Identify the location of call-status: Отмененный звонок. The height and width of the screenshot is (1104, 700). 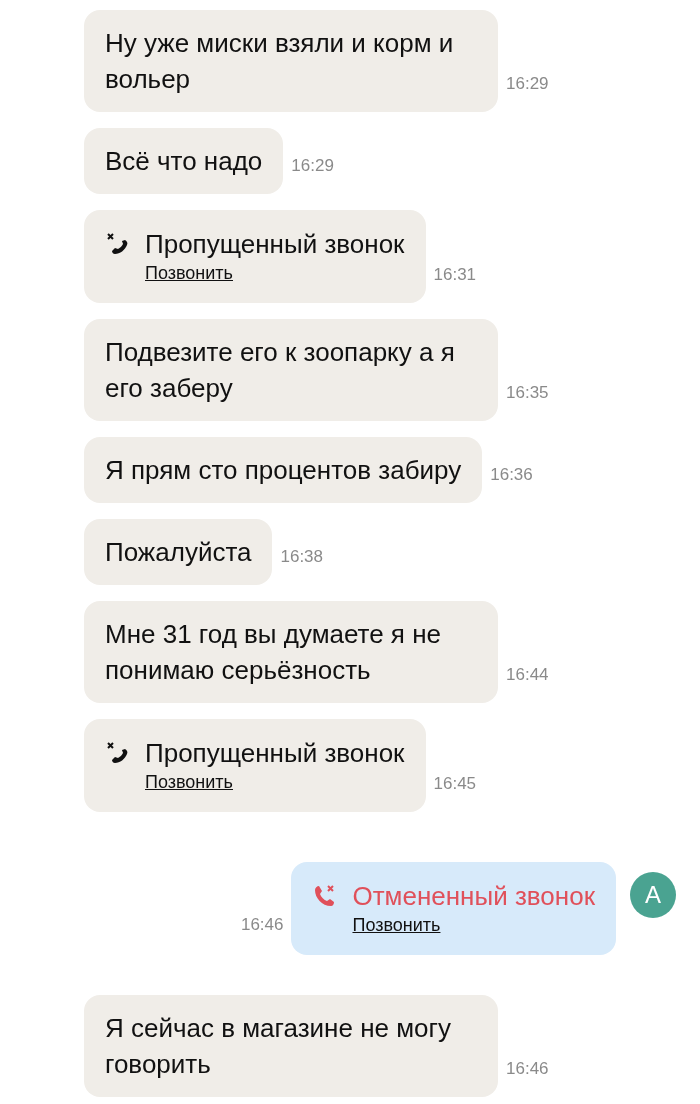
(473, 896).